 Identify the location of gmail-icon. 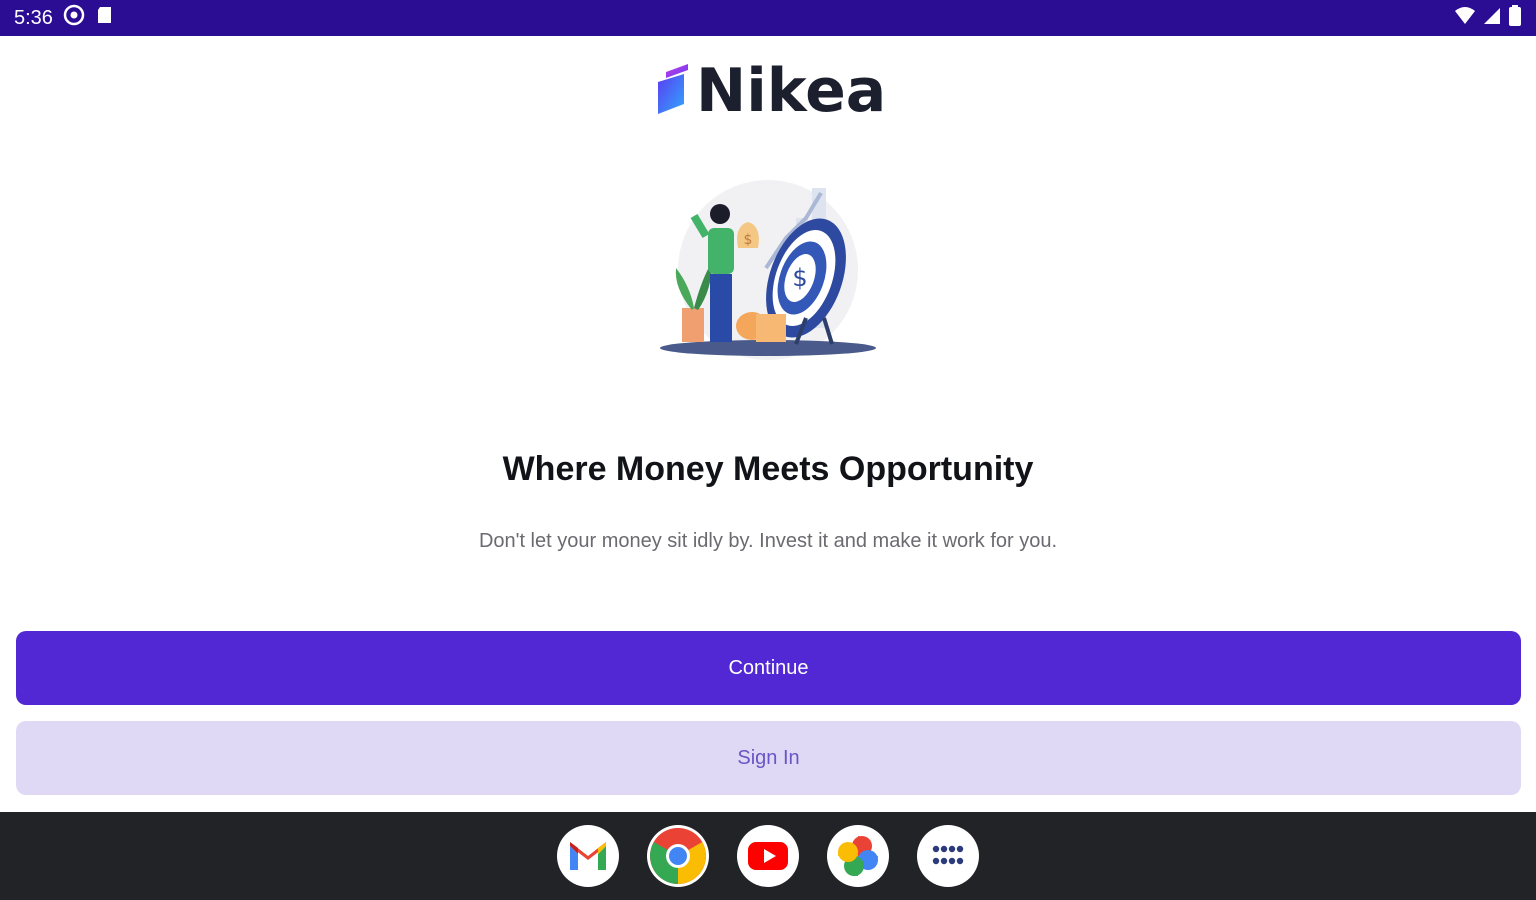
(588, 856).